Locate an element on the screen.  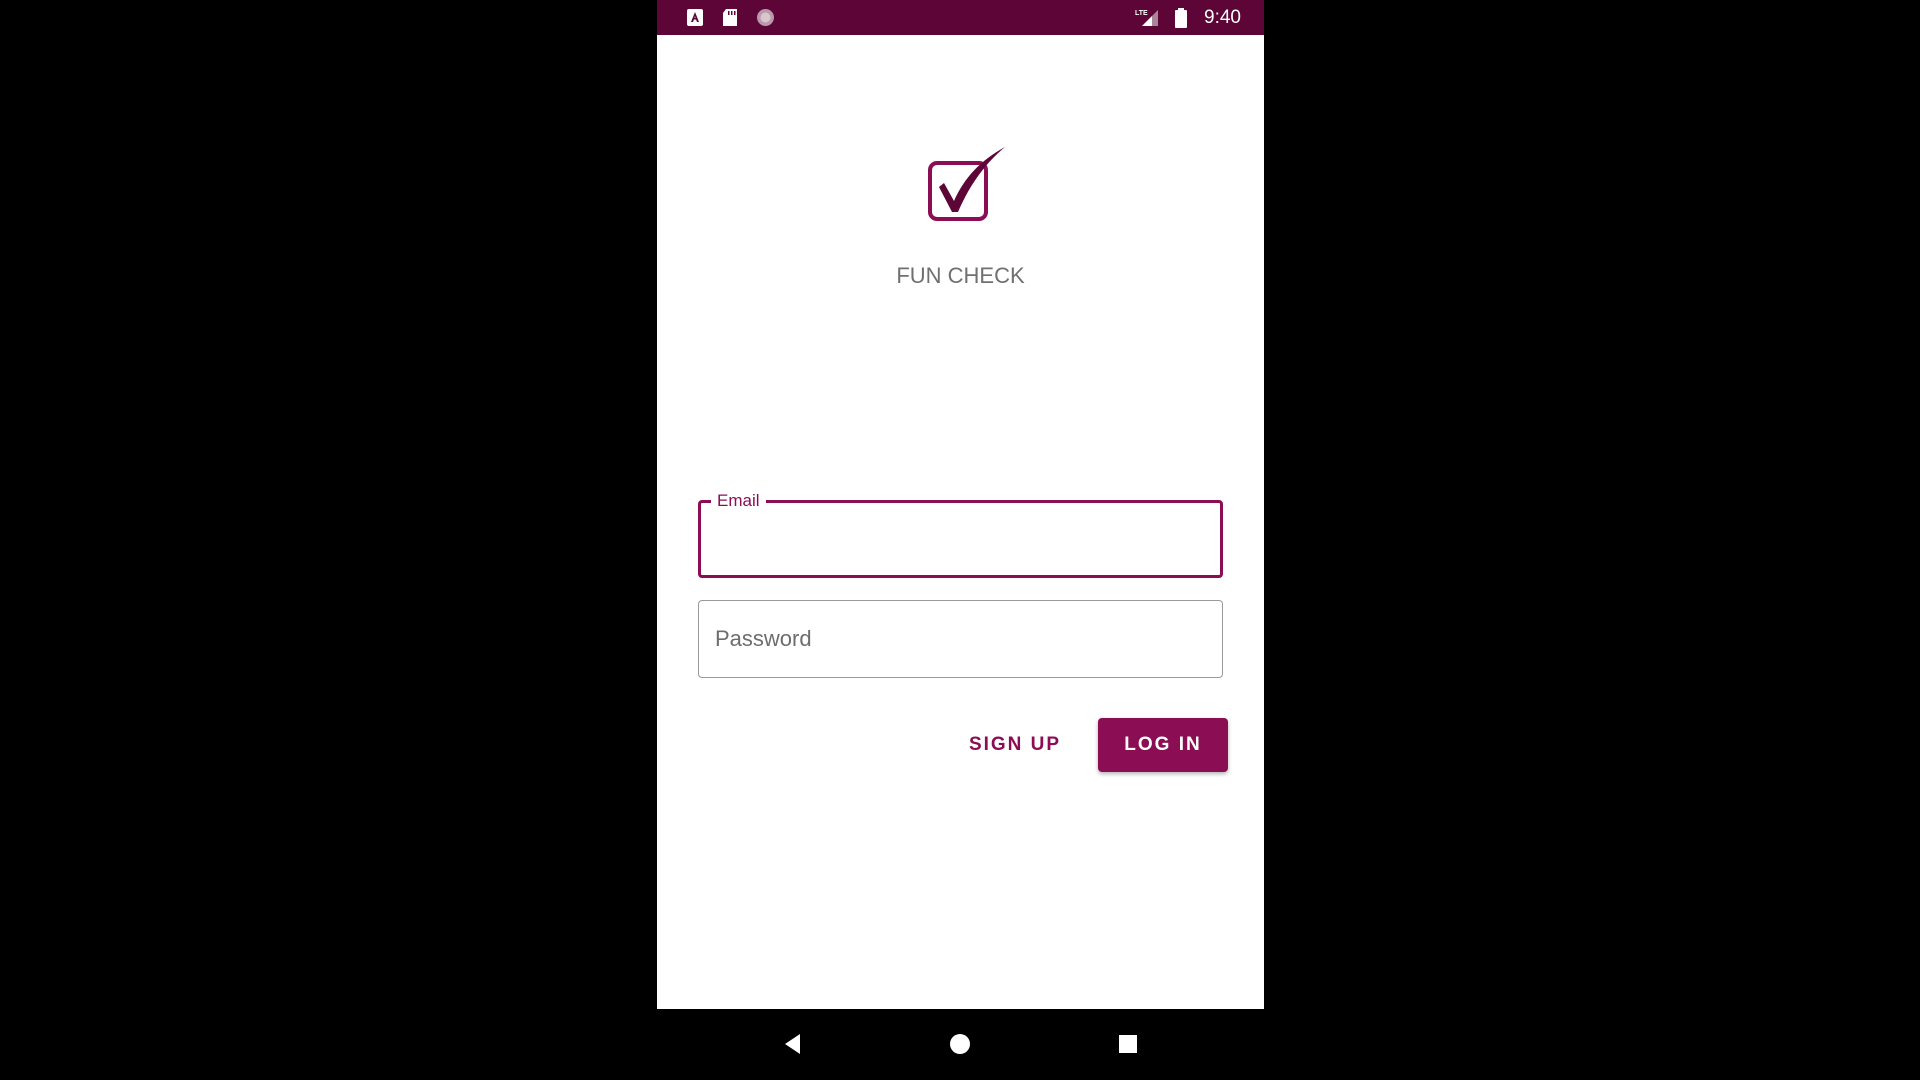
status-time: 9:40 is located at coordinates (1222, 17).